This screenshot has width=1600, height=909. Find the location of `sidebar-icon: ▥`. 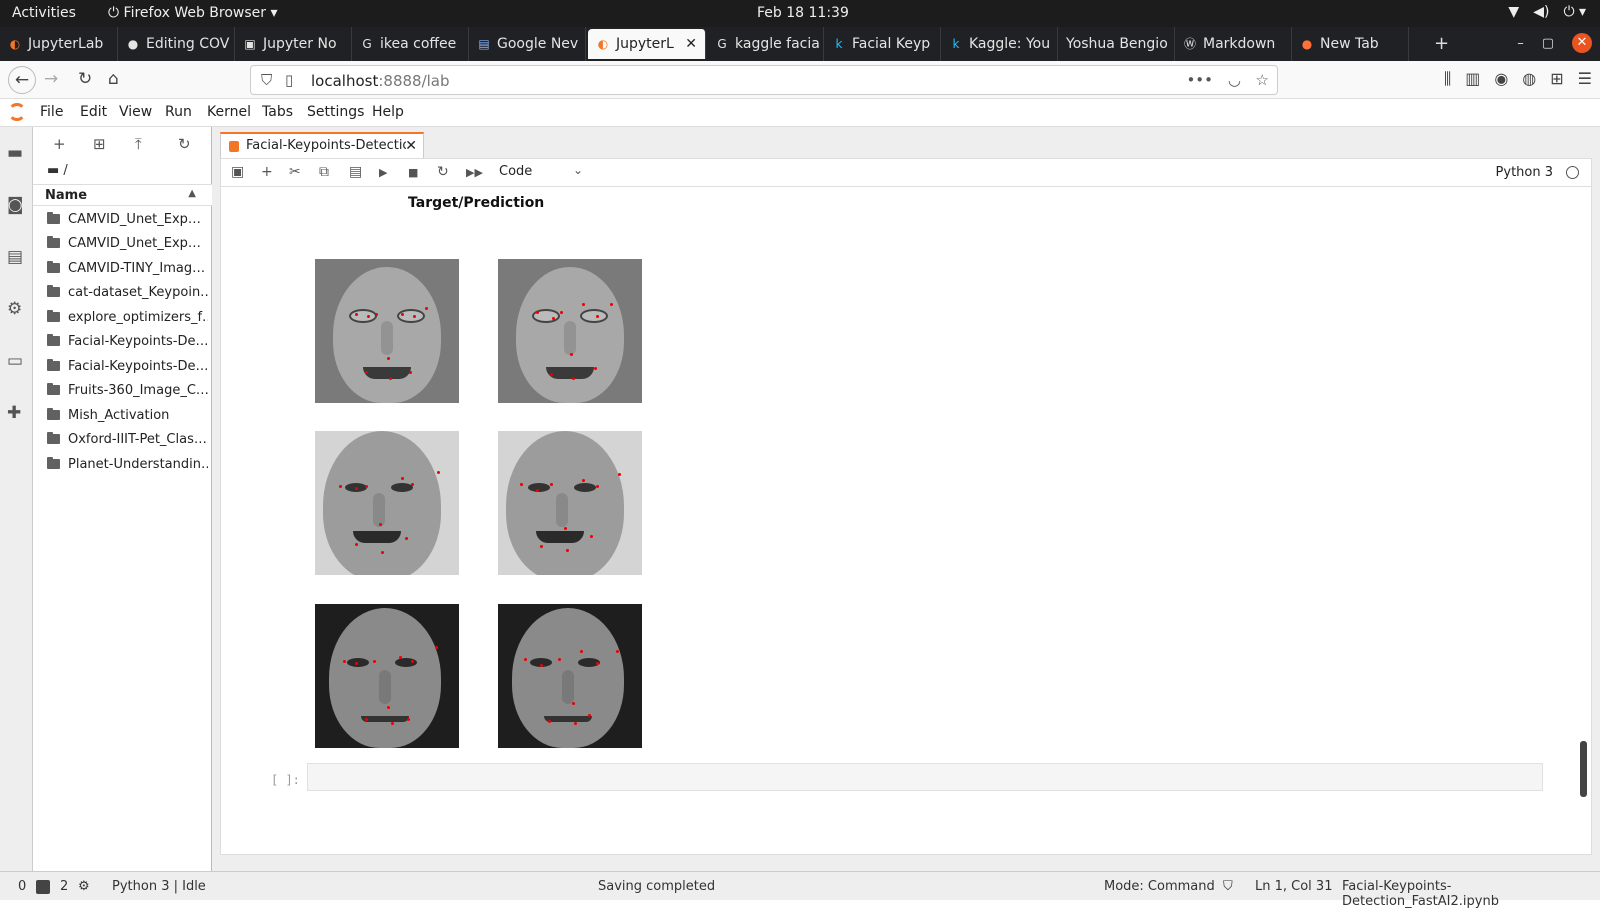

sidebar-icon: ▥ is located at coordinates (1472, 79).